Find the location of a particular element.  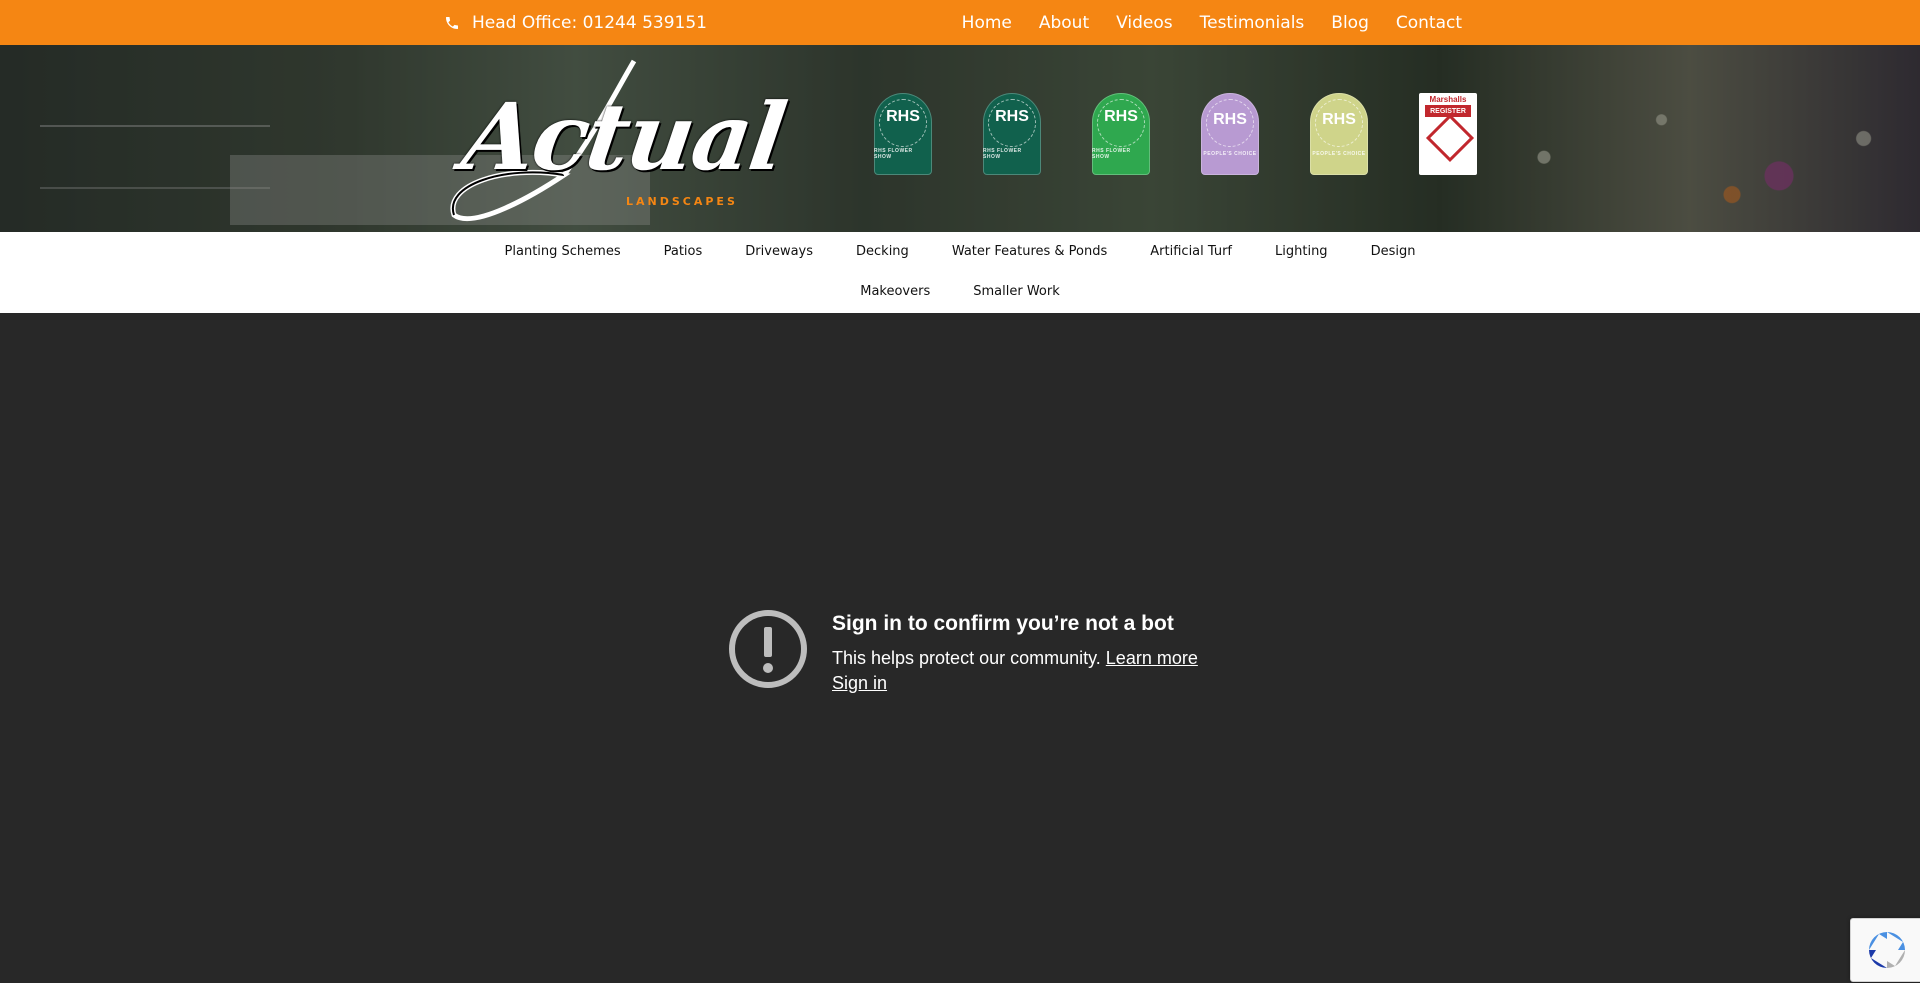

nav-contact: Contact is located at coordinates (1429, 23).